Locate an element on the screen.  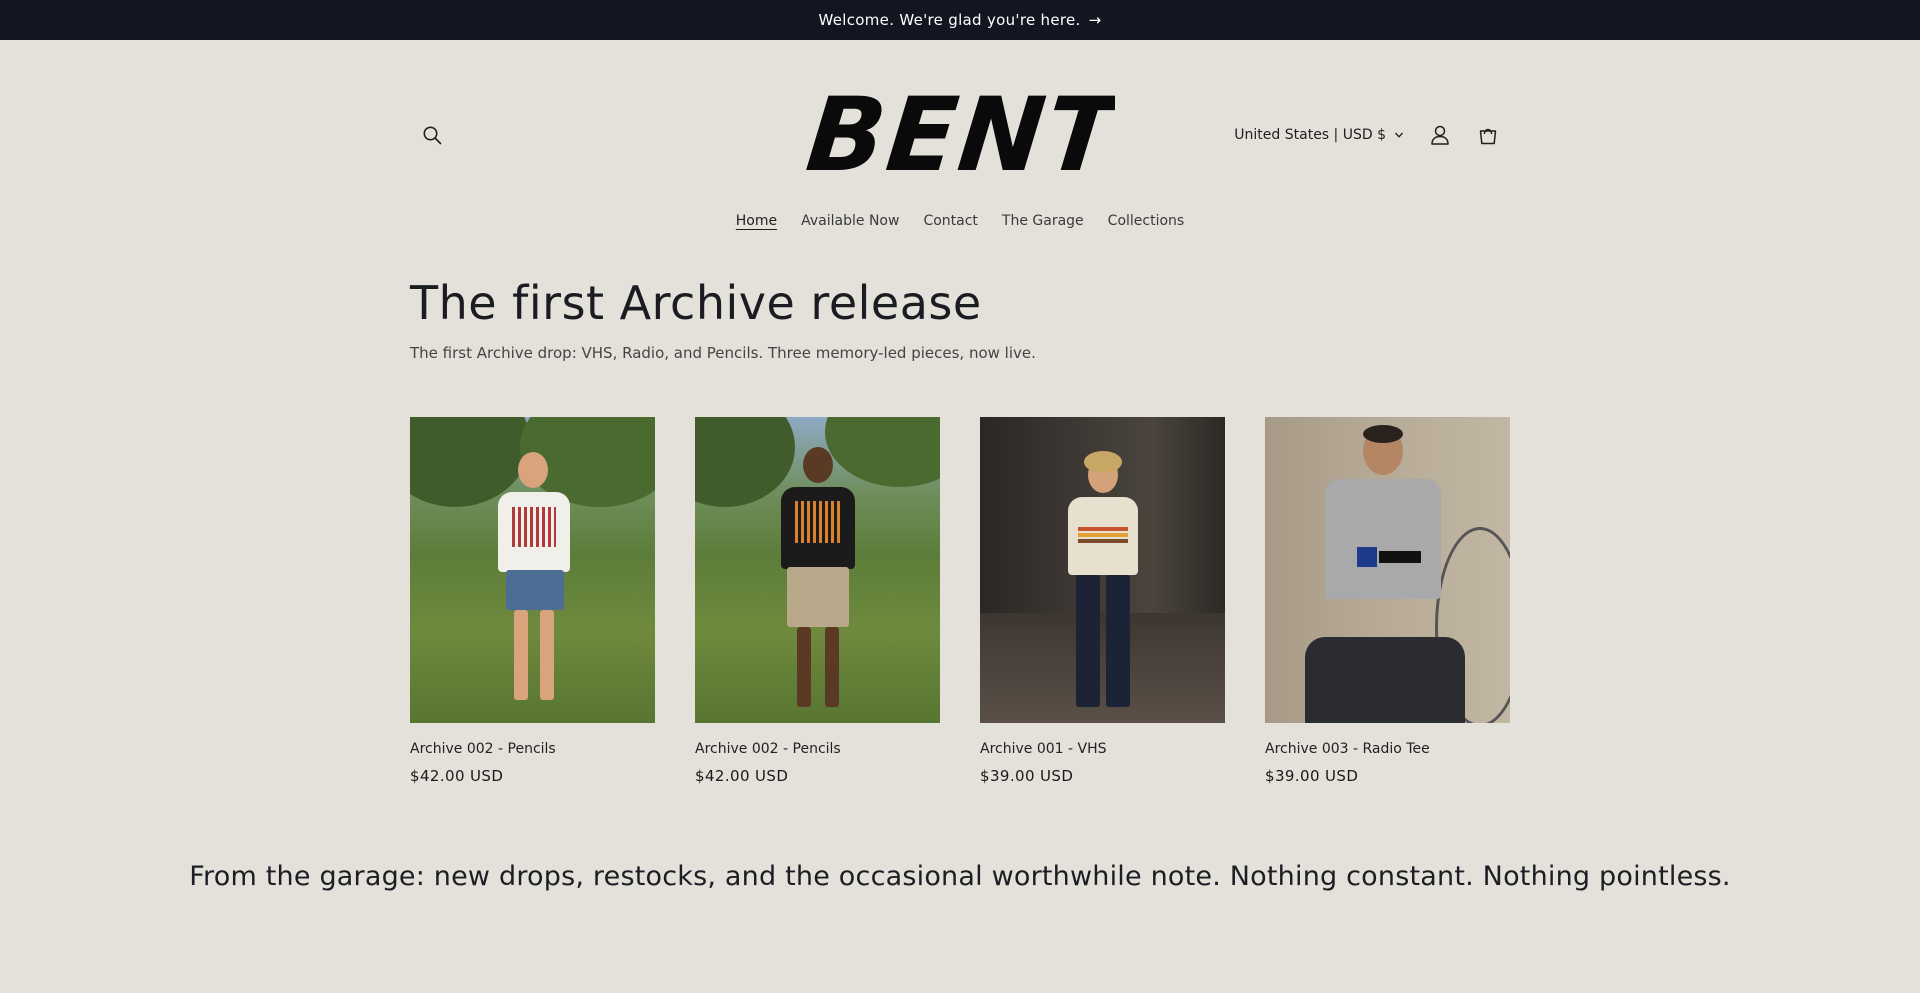
cart-button is located at coordinates (1488, 135).